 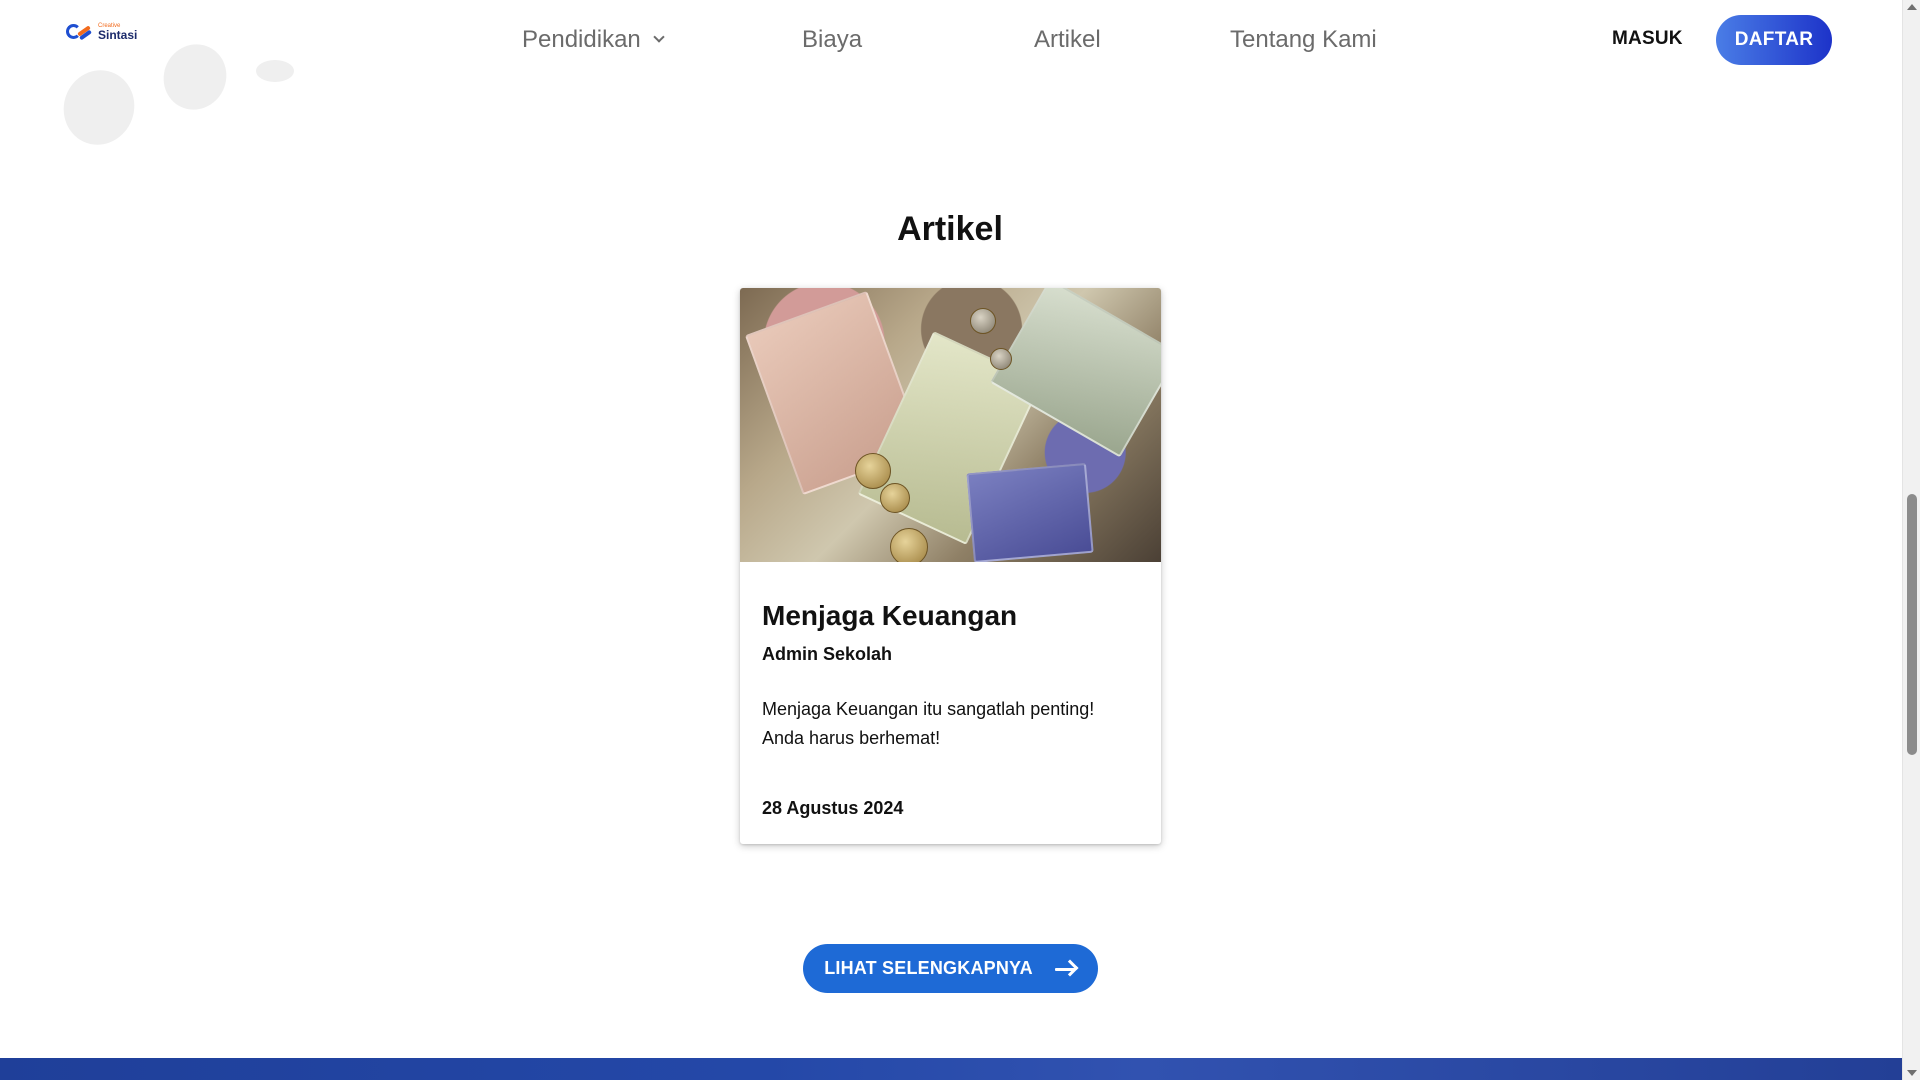 What do you see at coordinates (827, 654) in the screenshot?
I see `article-author: Admin Sekolah` at bounding box center [827, 654].